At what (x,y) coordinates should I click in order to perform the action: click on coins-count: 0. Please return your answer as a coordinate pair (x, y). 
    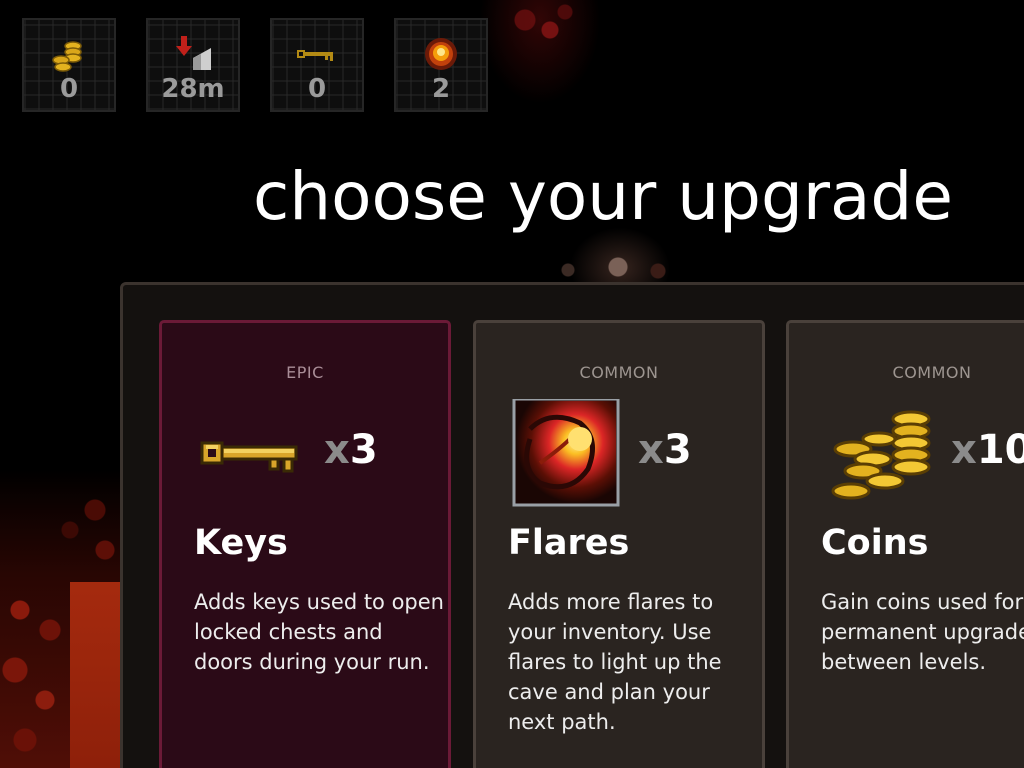
    Looking at the image, I should click on (69, 89).